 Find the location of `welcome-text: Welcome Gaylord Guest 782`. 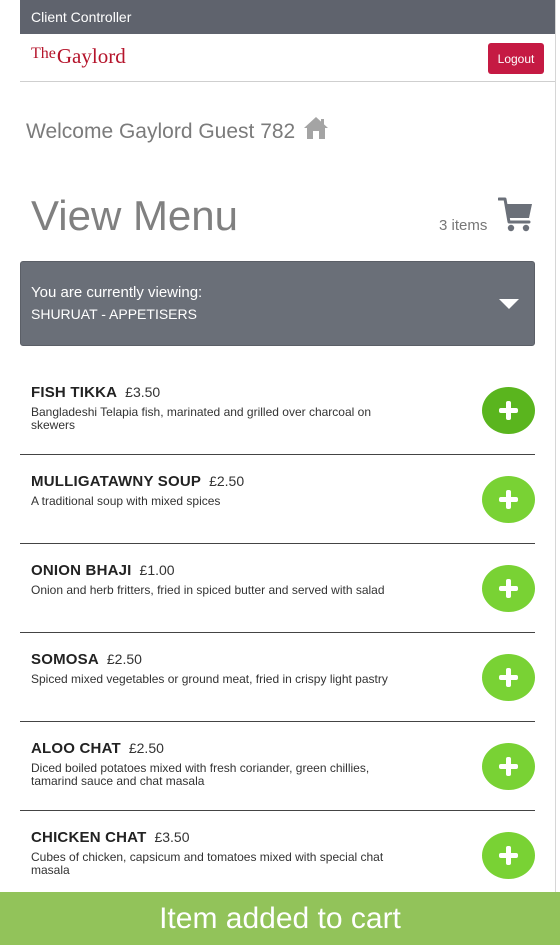

welcome-text: Welcome Gaylord Guest 782 is located at coordinates (161, 131).